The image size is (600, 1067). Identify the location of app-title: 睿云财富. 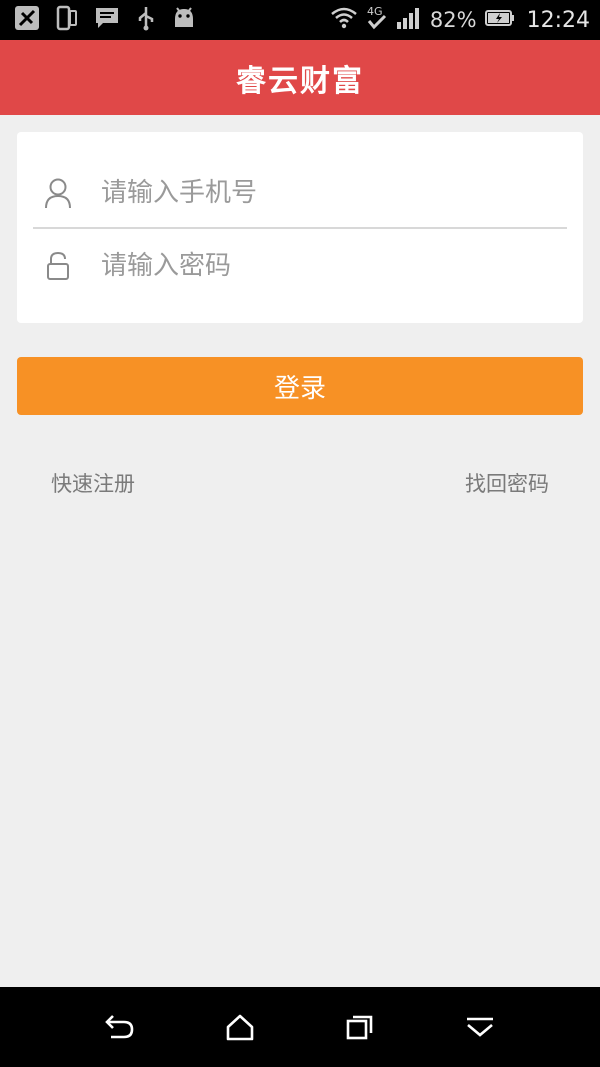
(300, 81).